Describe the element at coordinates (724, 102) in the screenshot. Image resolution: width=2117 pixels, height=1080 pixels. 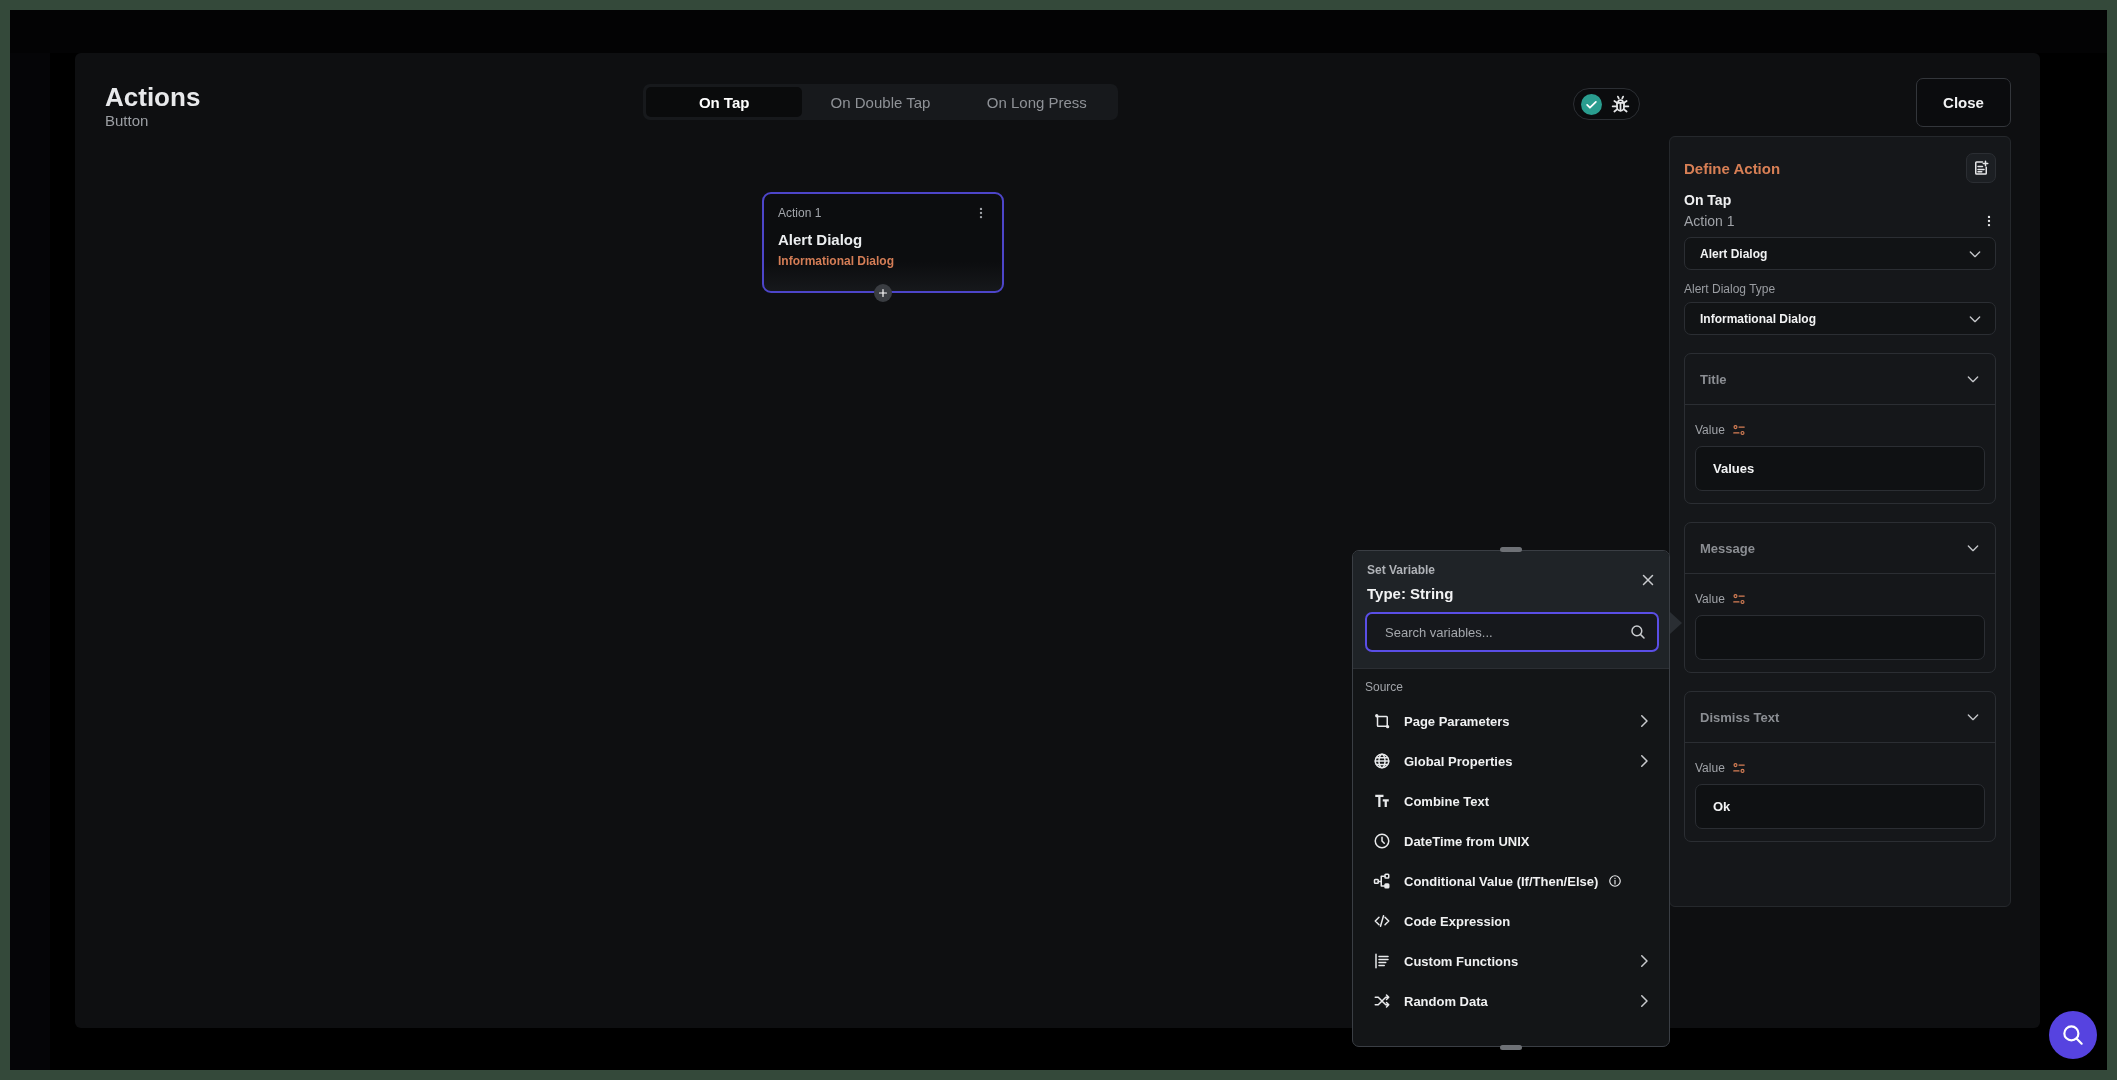
I see `trigger-tab: On Tap` at that location.